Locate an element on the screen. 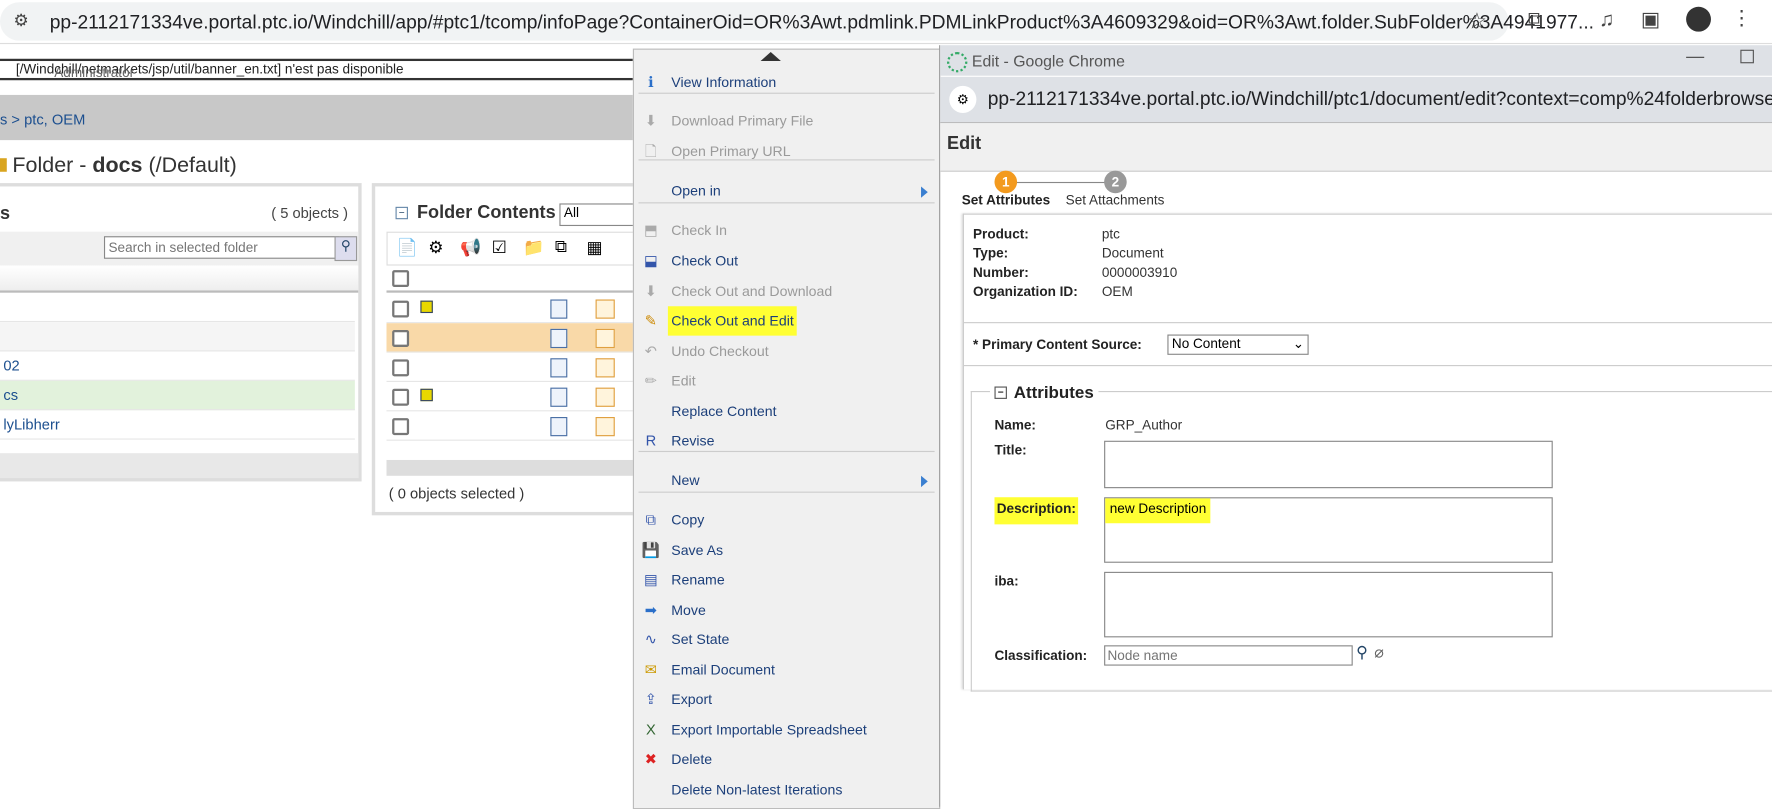 This screenshot has height=809, width=1772. menu-item-copy: ⧉ Copy is located at coordinates (786, 519).